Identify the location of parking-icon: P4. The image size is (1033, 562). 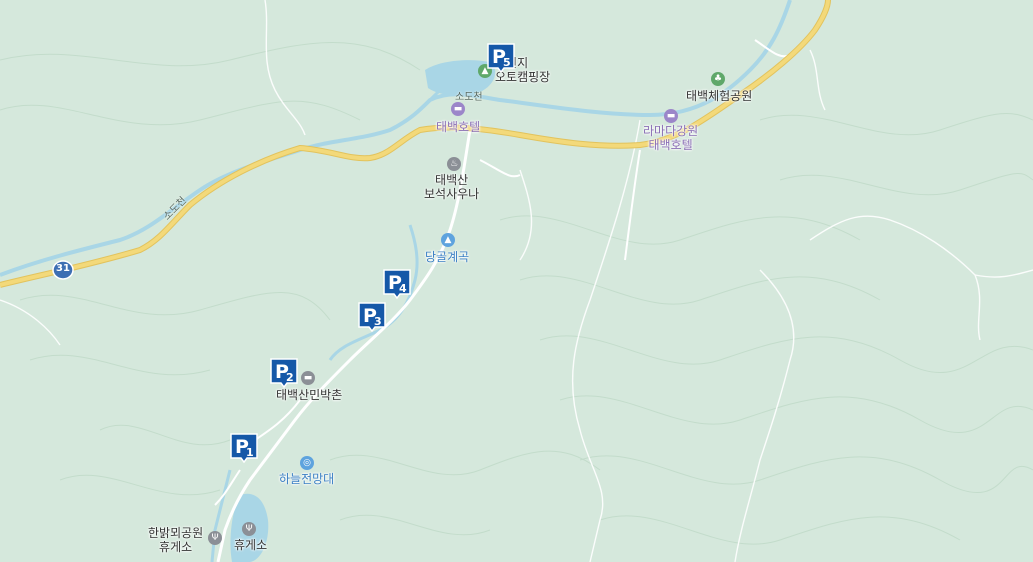
(397, 284).